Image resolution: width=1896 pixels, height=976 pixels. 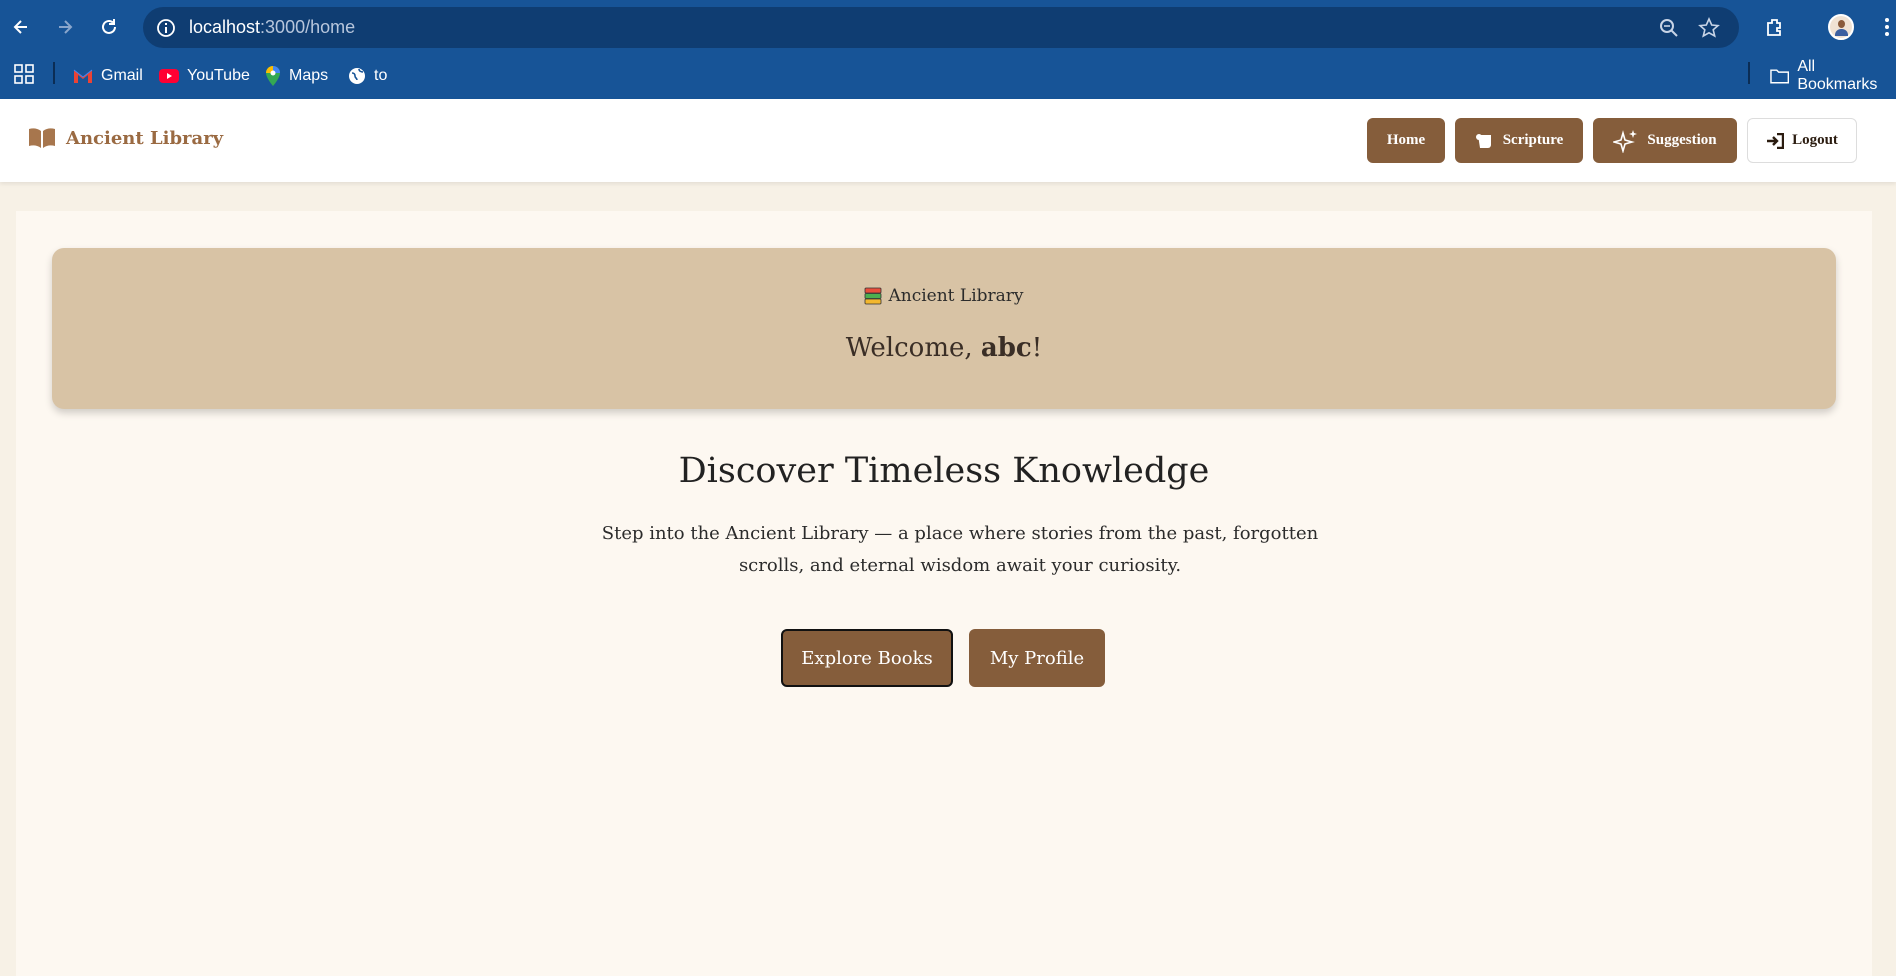 I want to click on browser-toolbar: localhost:3000/home, so click(x=948, y=27).